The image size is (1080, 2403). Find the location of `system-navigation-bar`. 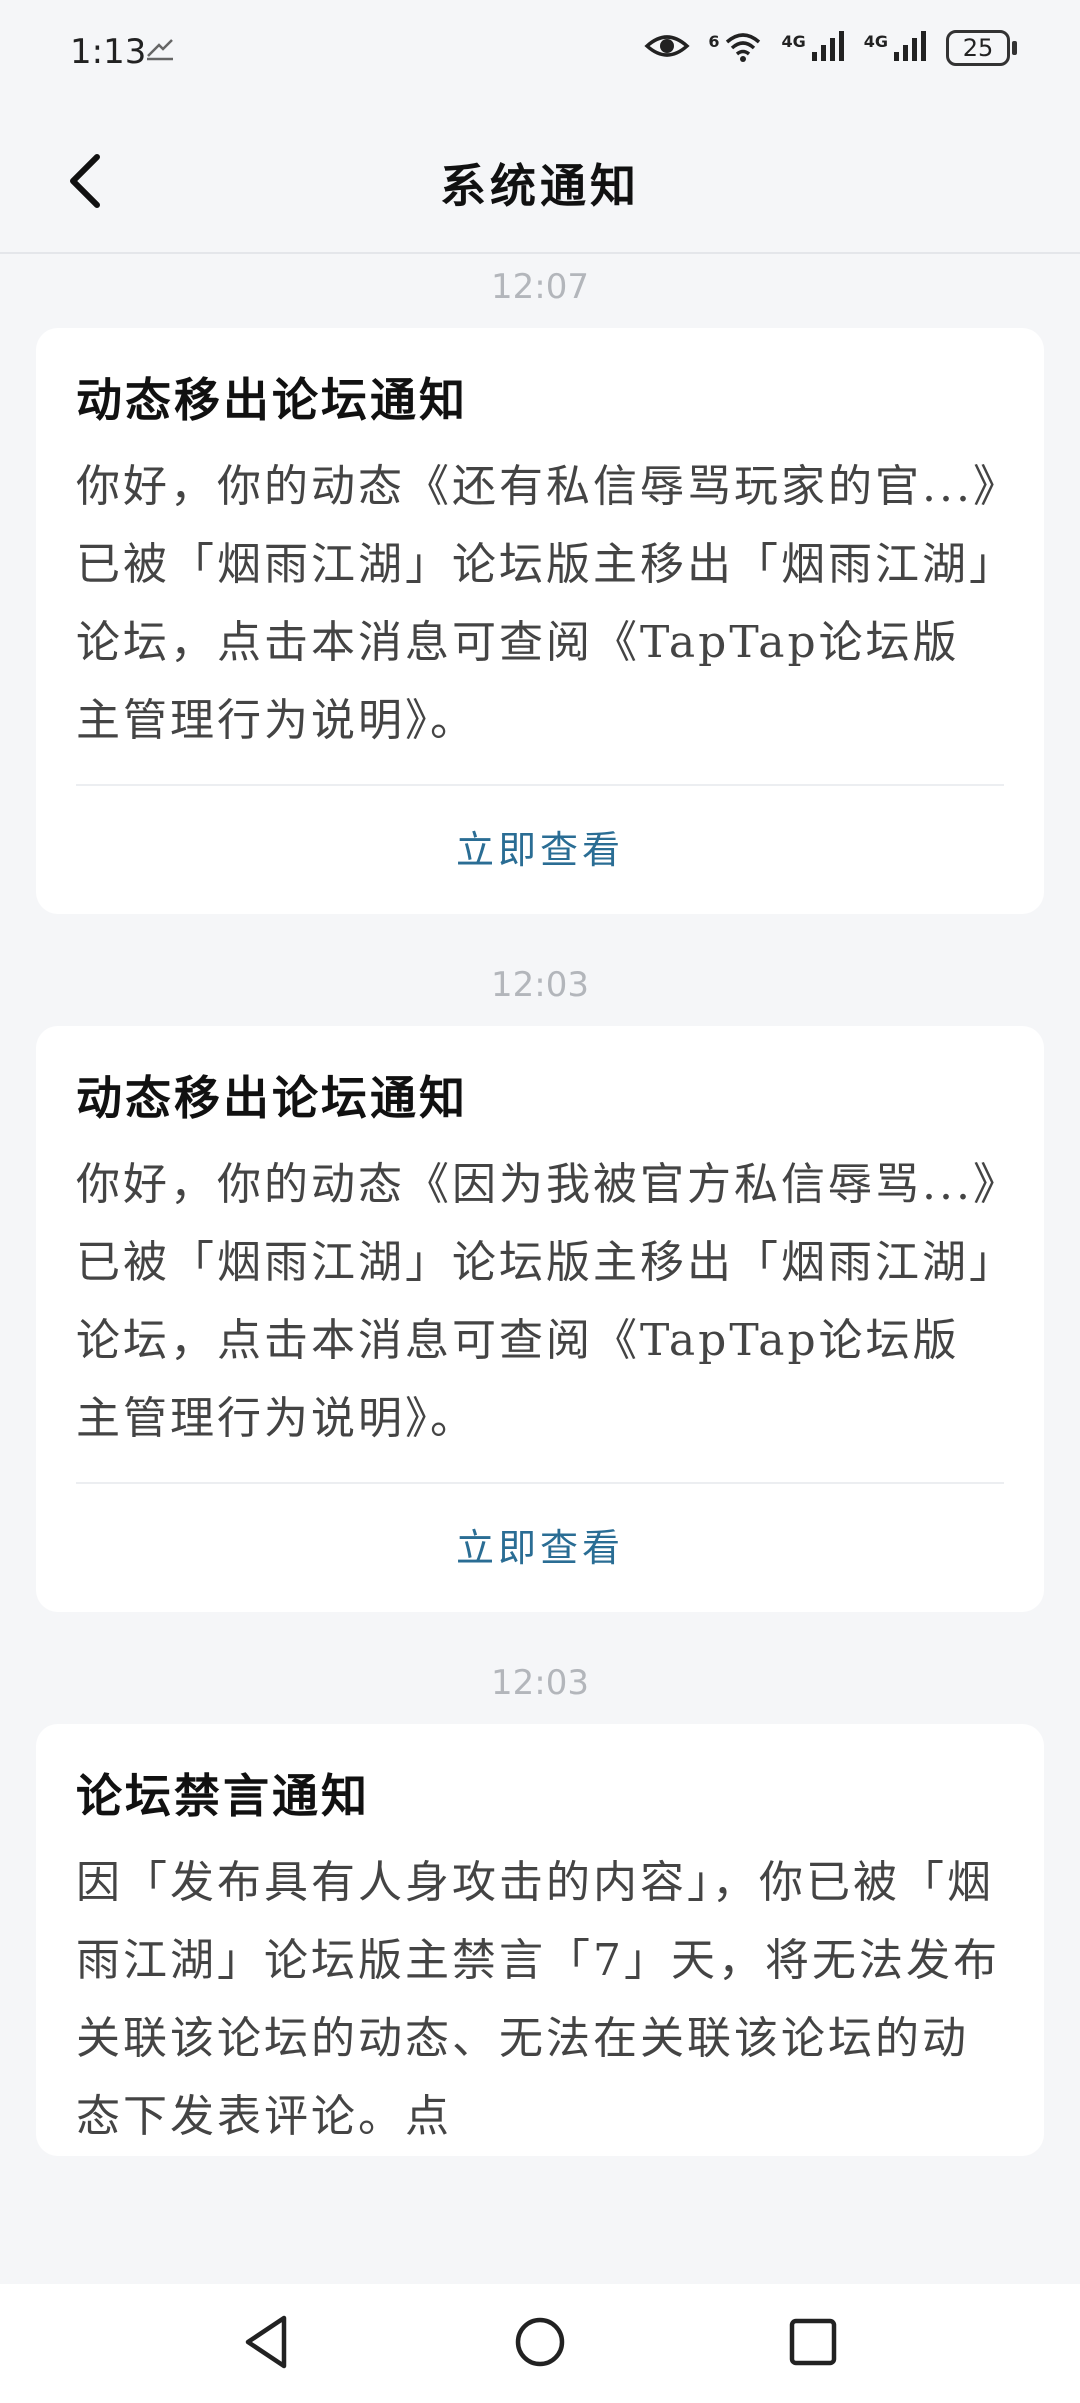

system-navigation-bar is located at coordinates (540, 2343).